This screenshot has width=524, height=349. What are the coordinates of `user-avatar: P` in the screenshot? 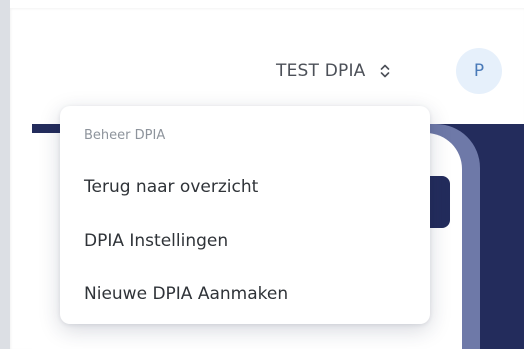 It's located at (479, 71).